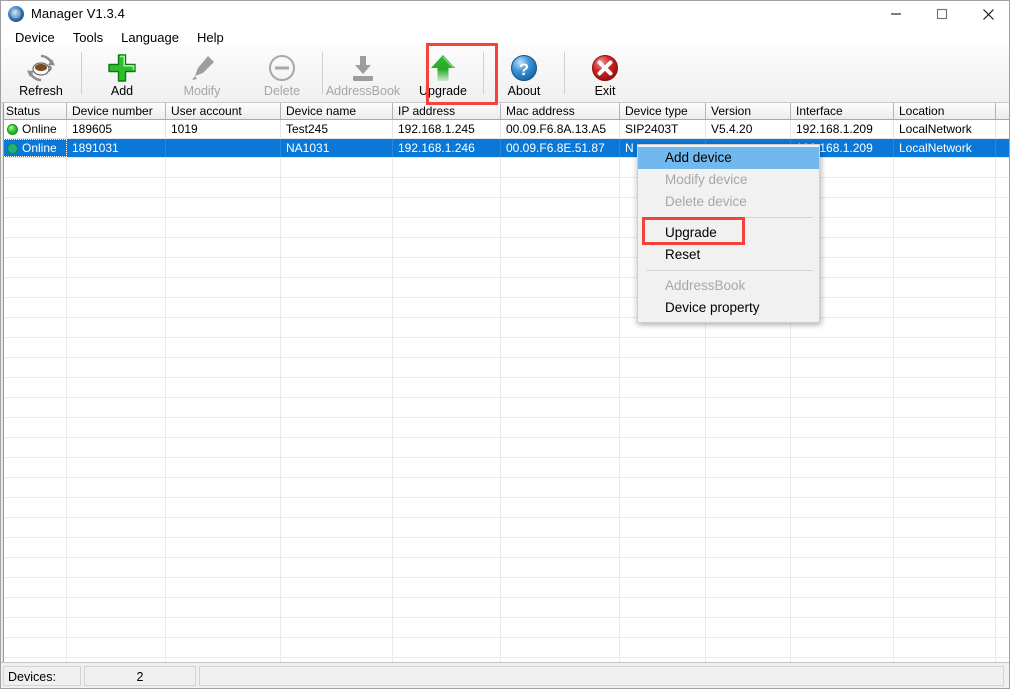 The image size is (1010, 689). I want to click on table-column-header: Device number, so click(116, 111).